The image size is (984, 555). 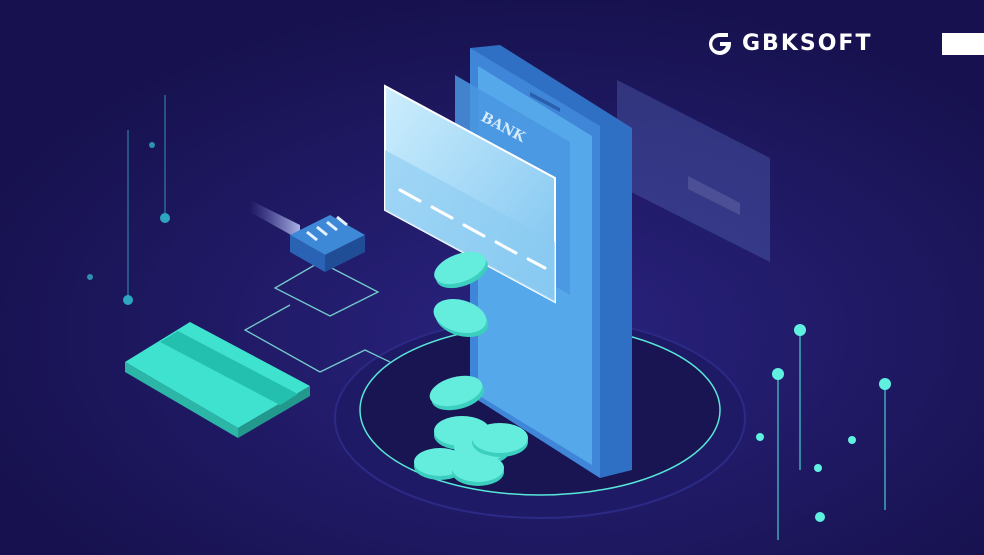 What do you see at coordinates (807, 43) in the screenshot?
I see `brand-name: GBKSOFT` at bounding box center [807, 43].